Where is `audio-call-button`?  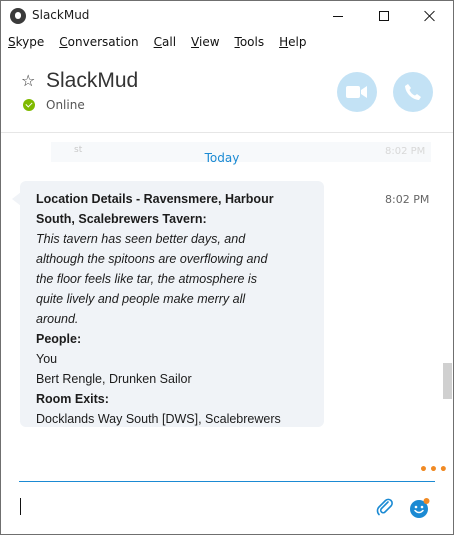 audio-call-button is located at coordinates (413, 92).